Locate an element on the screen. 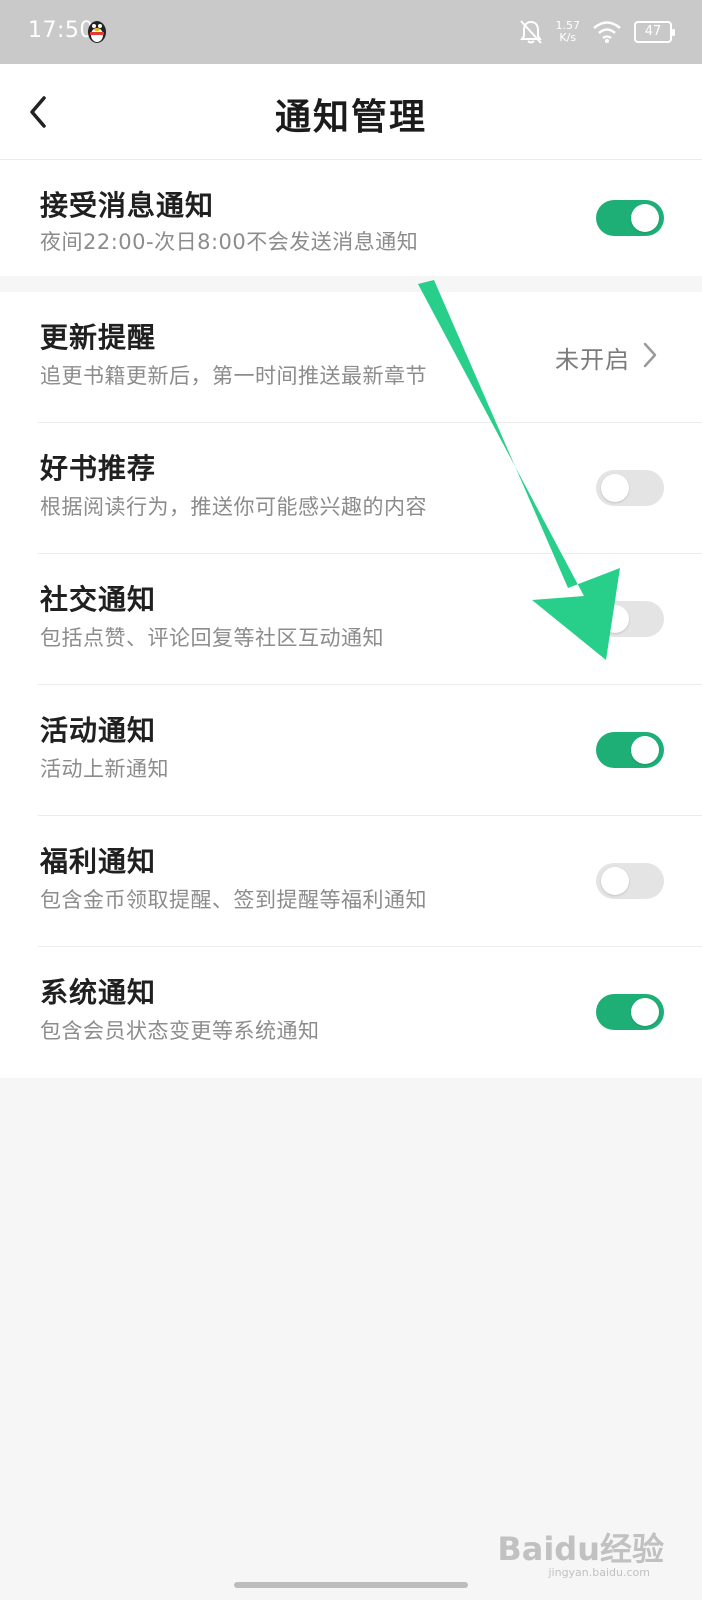 This screenshot has width=702, height=1600. setting-desc: 包含会员状态变更等系统通知 is located at coordinates (180, 1031).